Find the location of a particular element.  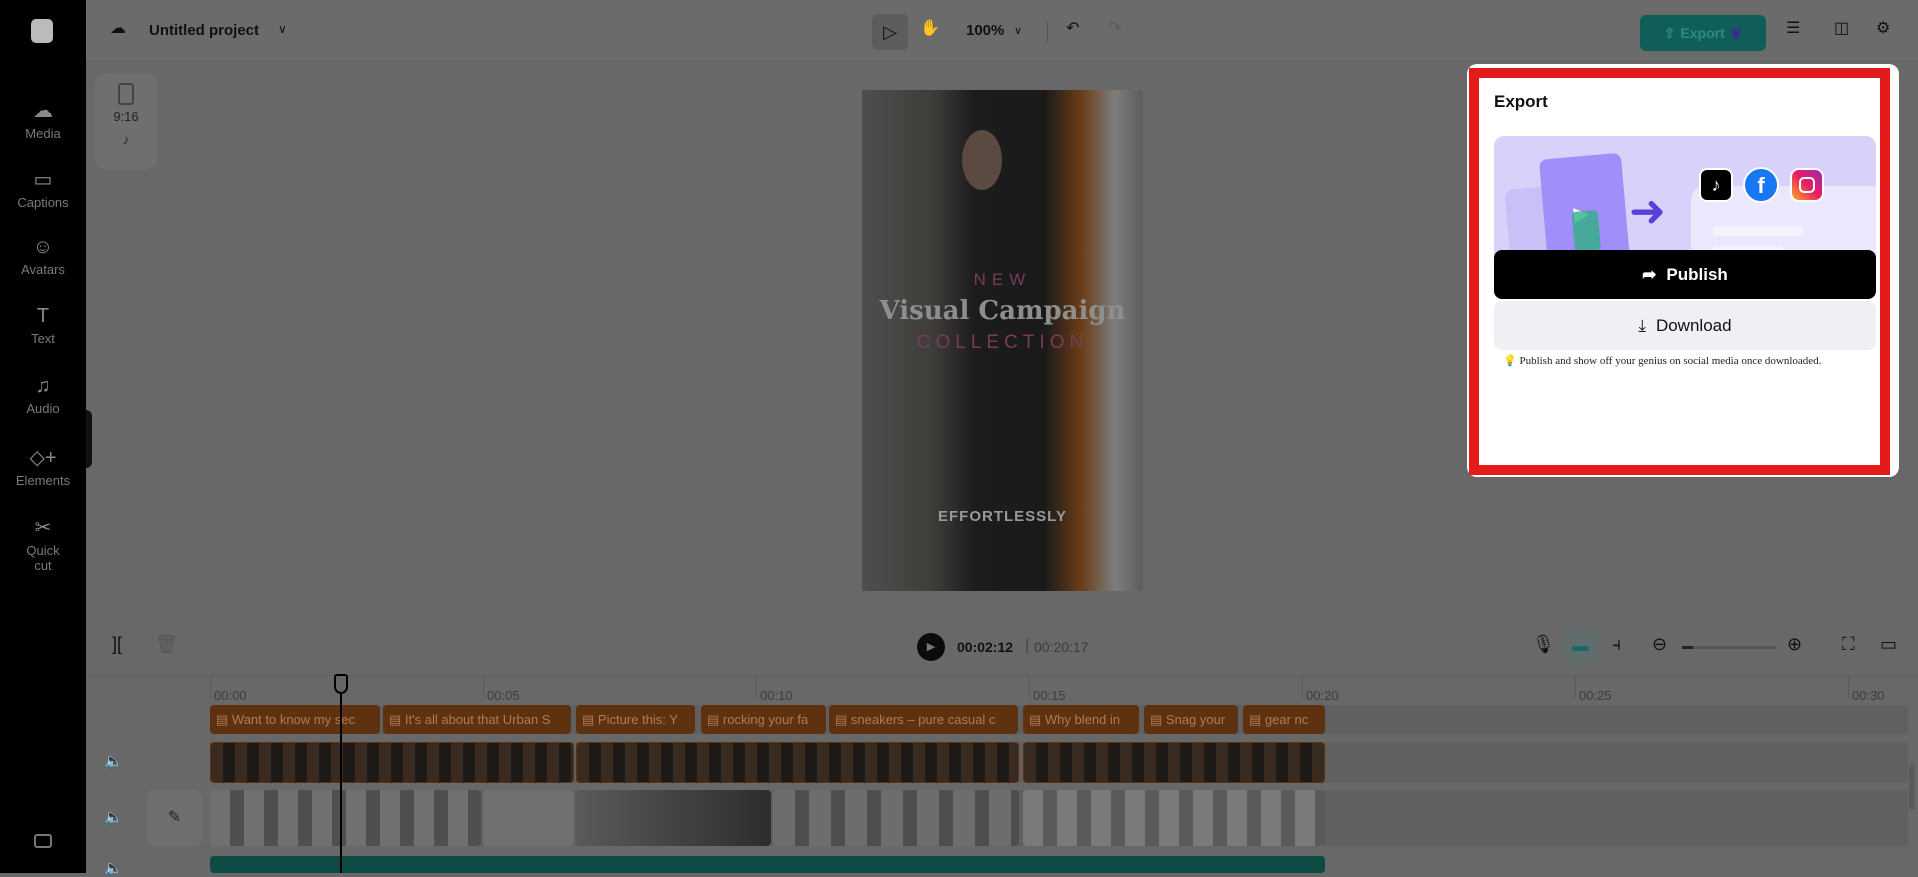

aspect-ratio-card: 9:16 ♪ is located at coordinates (126, 121).